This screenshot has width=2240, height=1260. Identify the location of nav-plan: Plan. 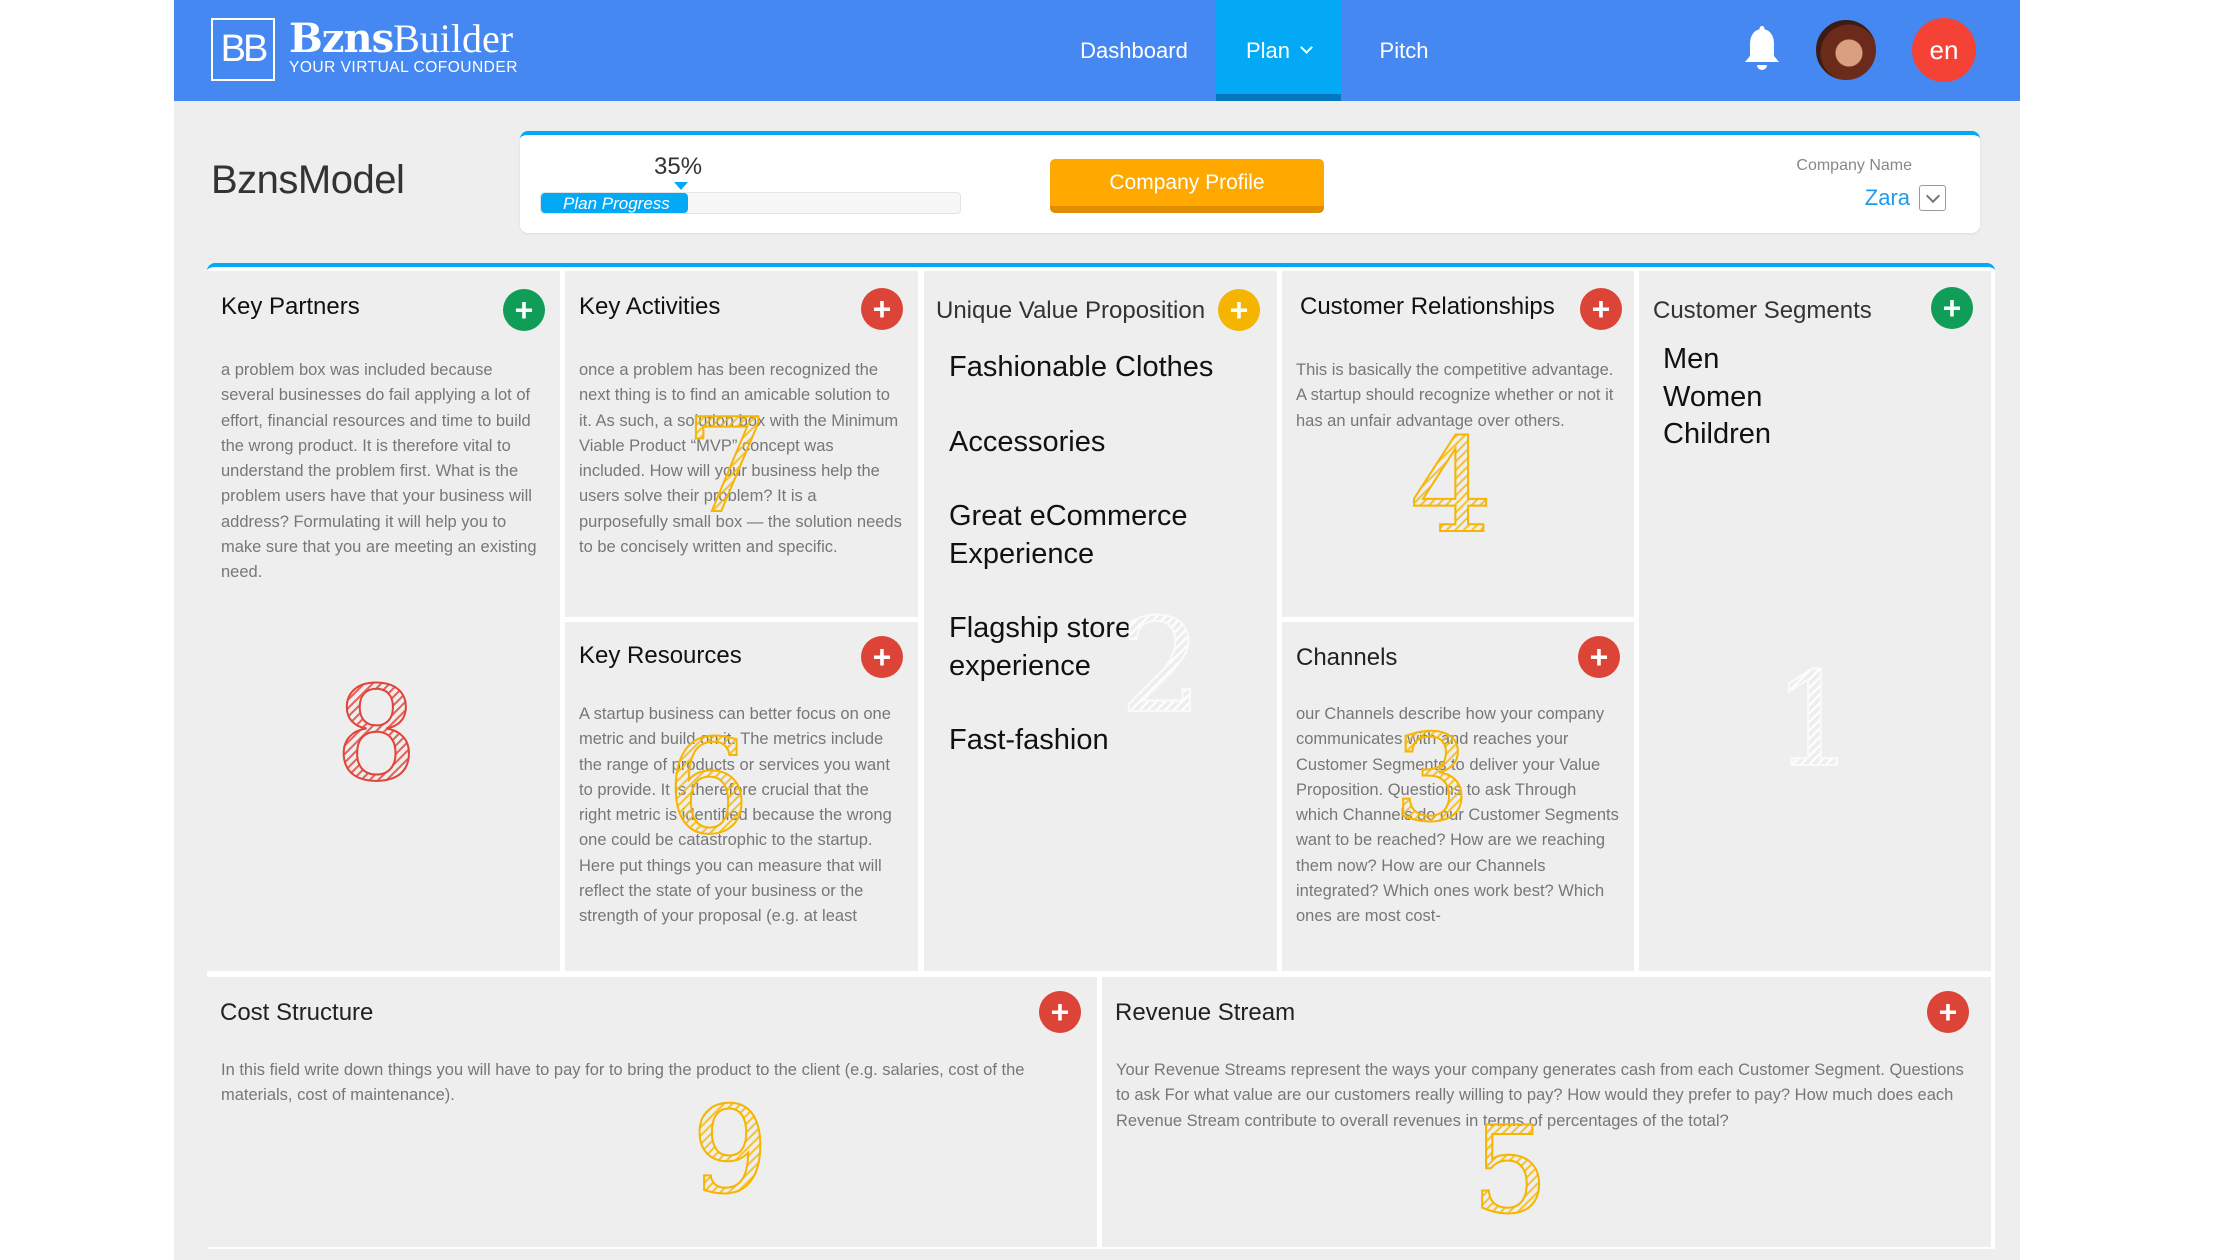
(1278, 50).